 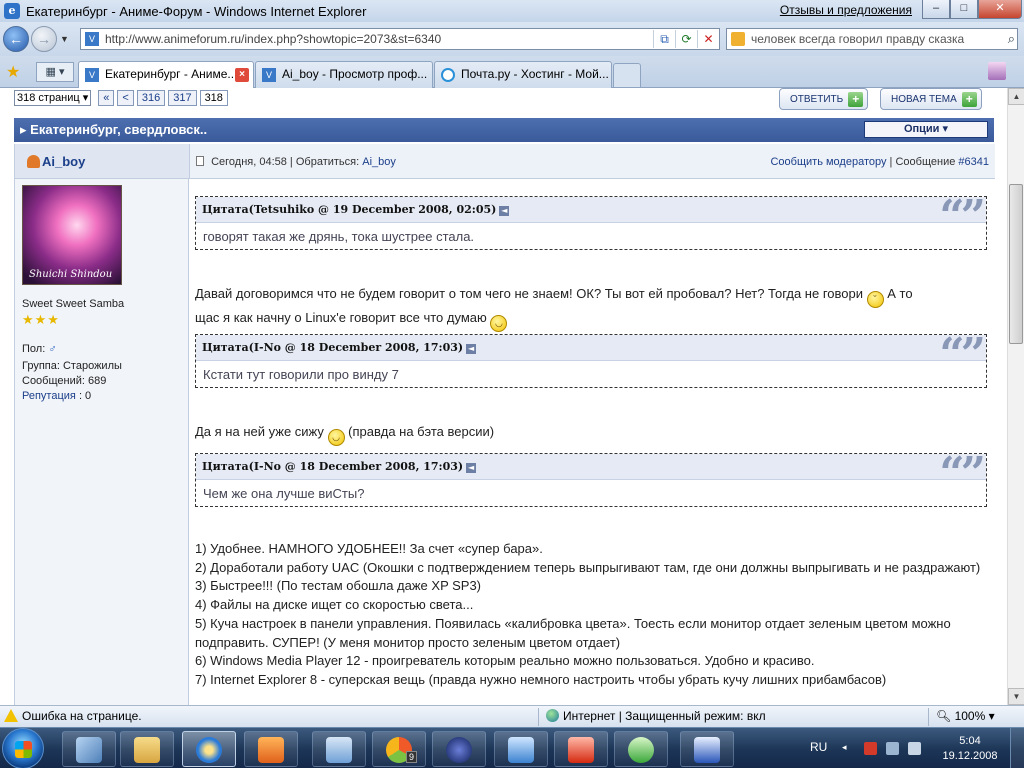 What do you see at coordinates (964, 9) in the screenshot?
I see `maximize-button: □` at bounding box center [964, 9].